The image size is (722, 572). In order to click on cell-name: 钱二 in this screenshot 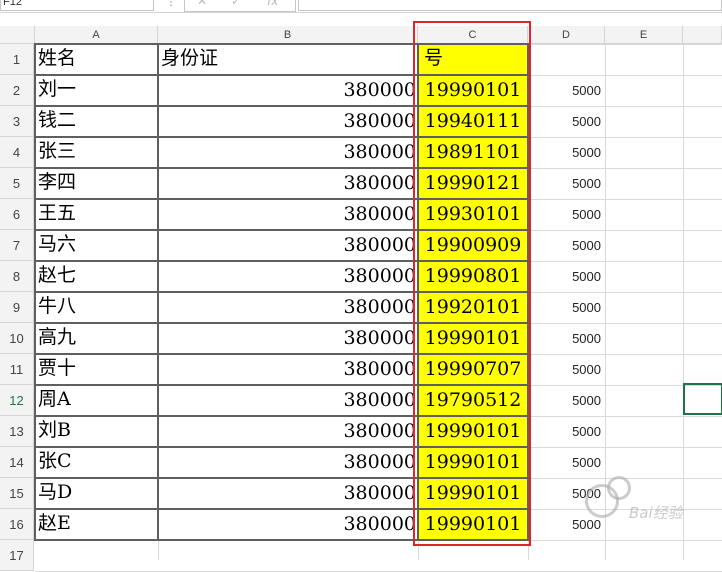, I will do `click(96, 121)`.